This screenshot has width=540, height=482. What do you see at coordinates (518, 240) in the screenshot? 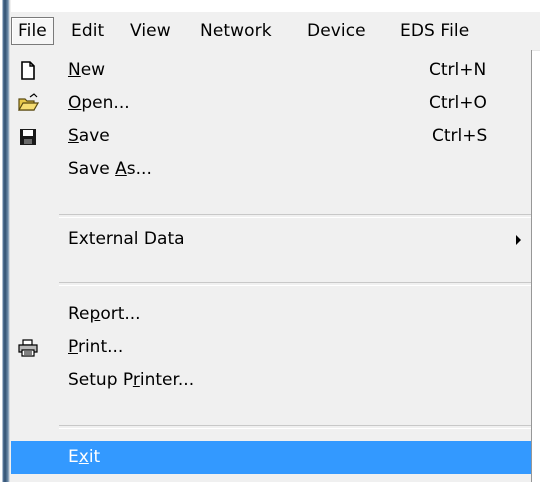
I see `submenu-arrow-icon` at bounding box center [518, 240].